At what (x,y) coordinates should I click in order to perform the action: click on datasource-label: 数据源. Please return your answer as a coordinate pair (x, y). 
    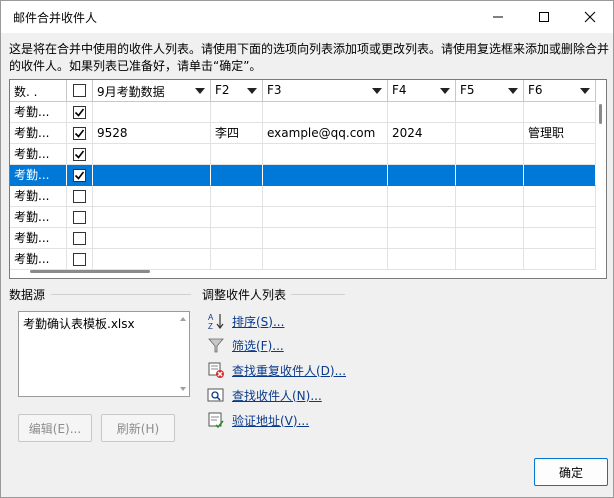
    Looking at the image, I should click on (27, 295).